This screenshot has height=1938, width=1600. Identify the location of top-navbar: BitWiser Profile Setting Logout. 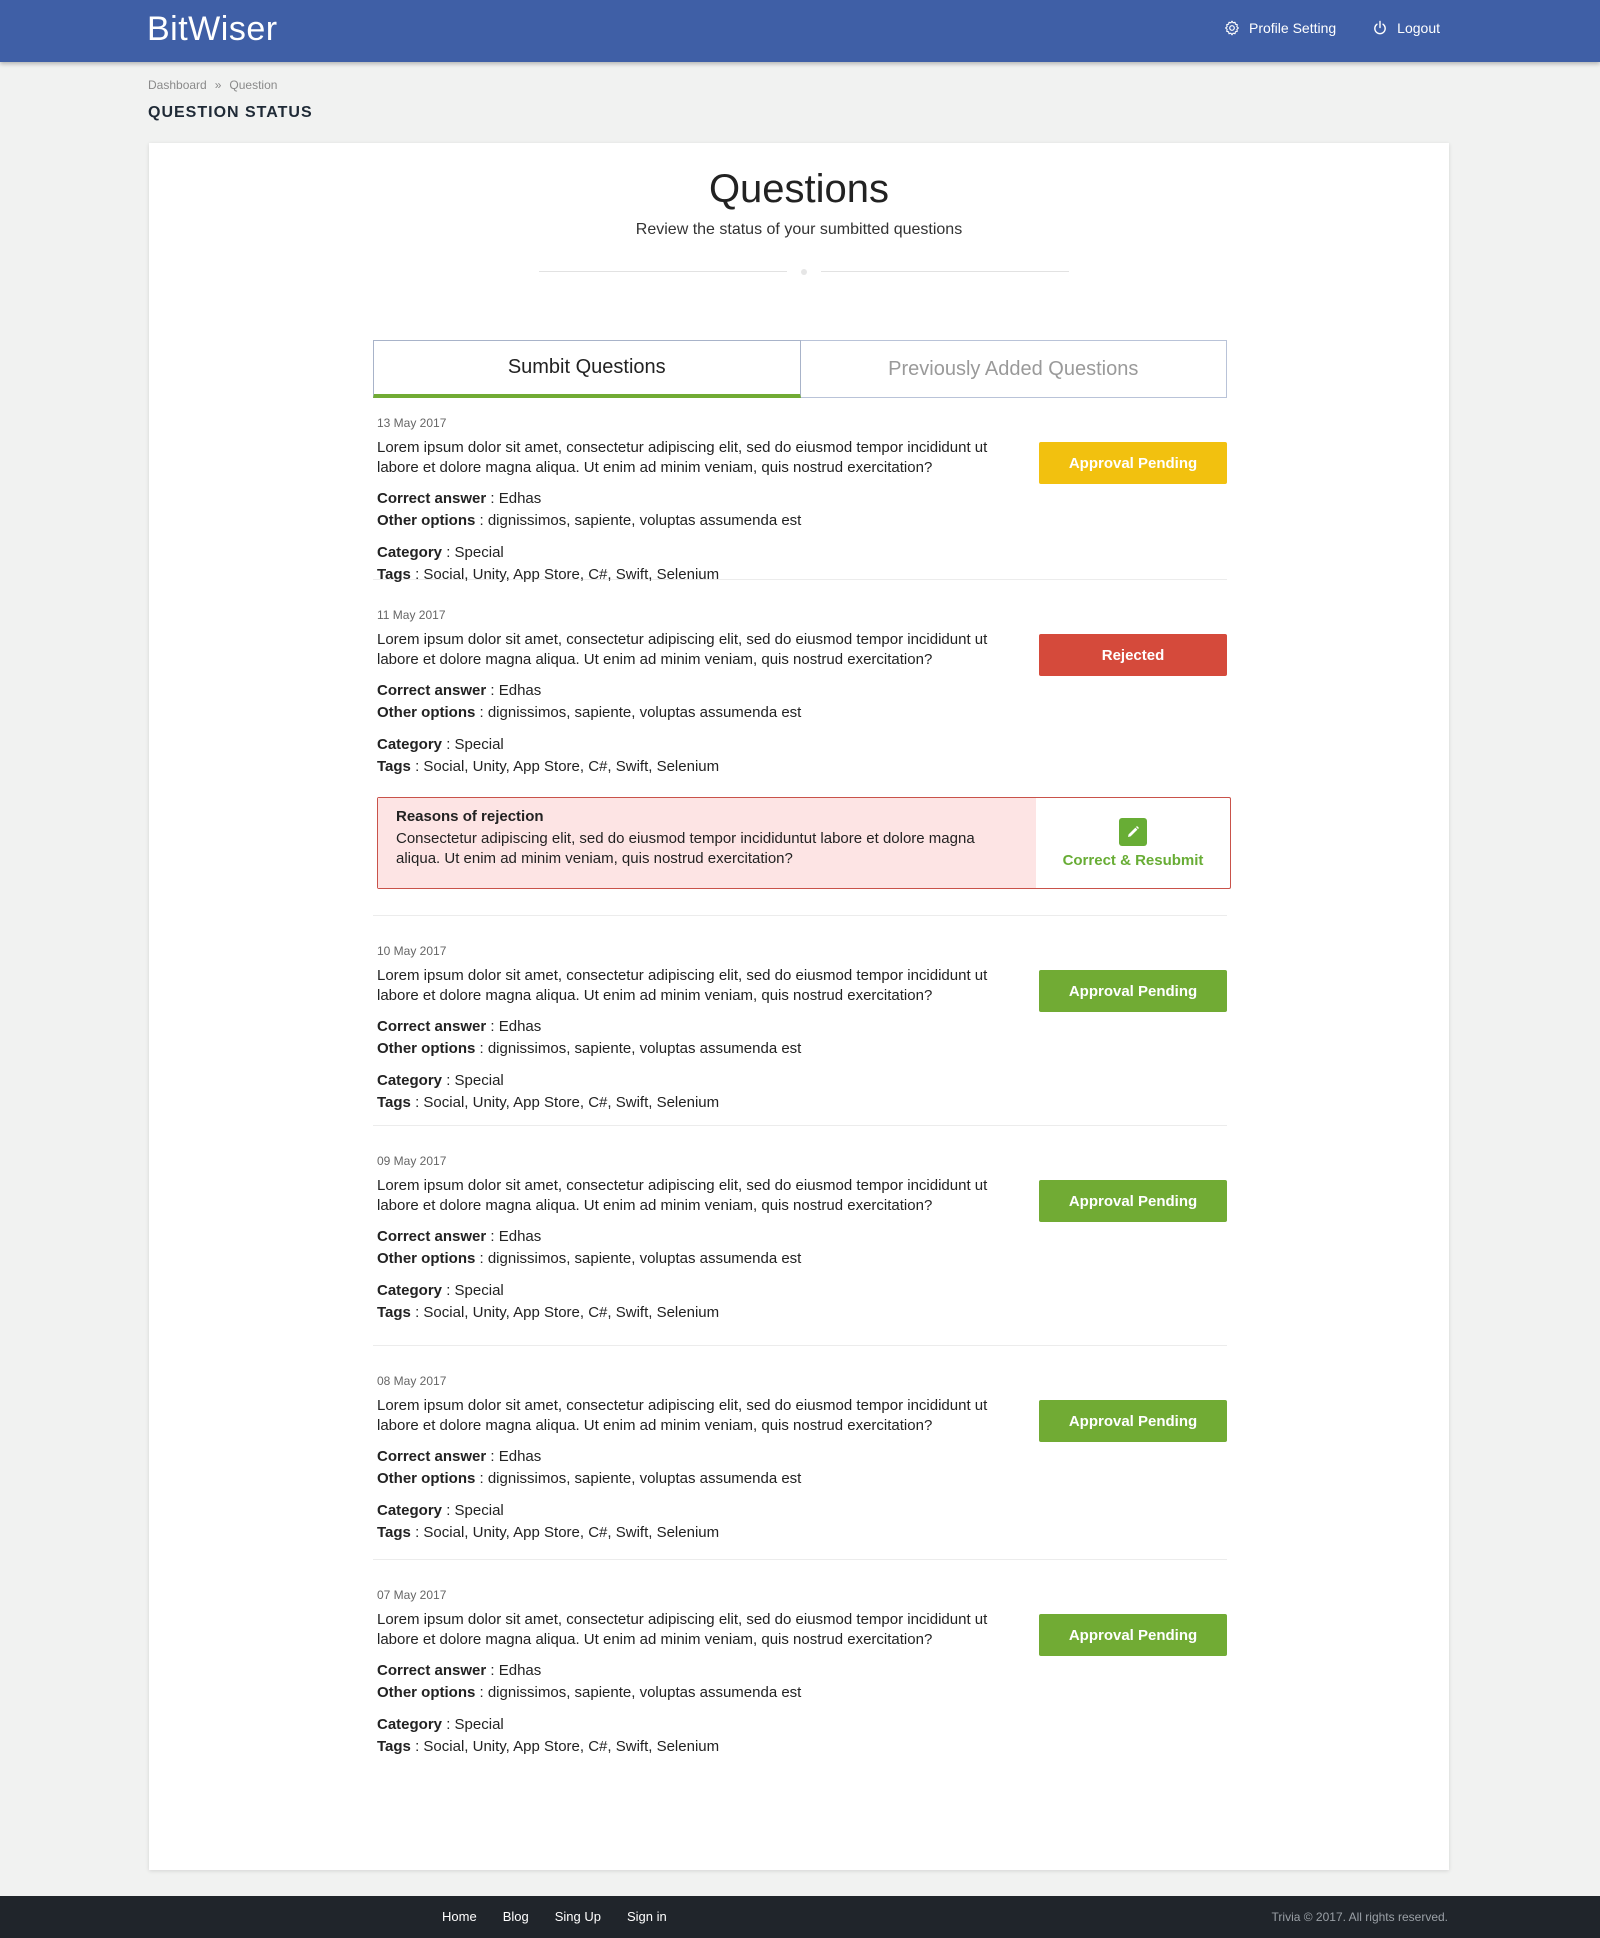
(800, 31).